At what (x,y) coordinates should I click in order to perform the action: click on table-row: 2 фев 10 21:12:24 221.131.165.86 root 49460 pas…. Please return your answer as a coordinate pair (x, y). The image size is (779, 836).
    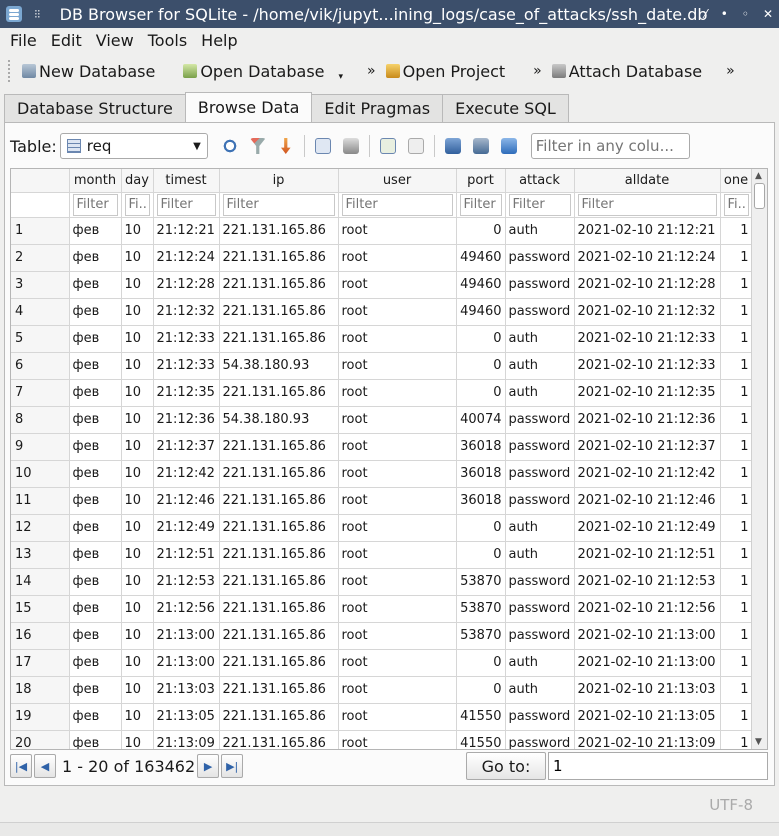
    Looking at the image, I should click on (382, 258).